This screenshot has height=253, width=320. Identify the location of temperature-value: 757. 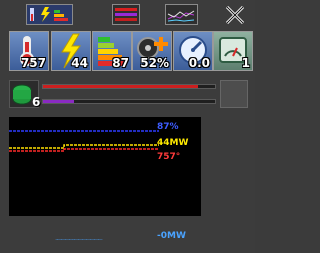
(33, 63).